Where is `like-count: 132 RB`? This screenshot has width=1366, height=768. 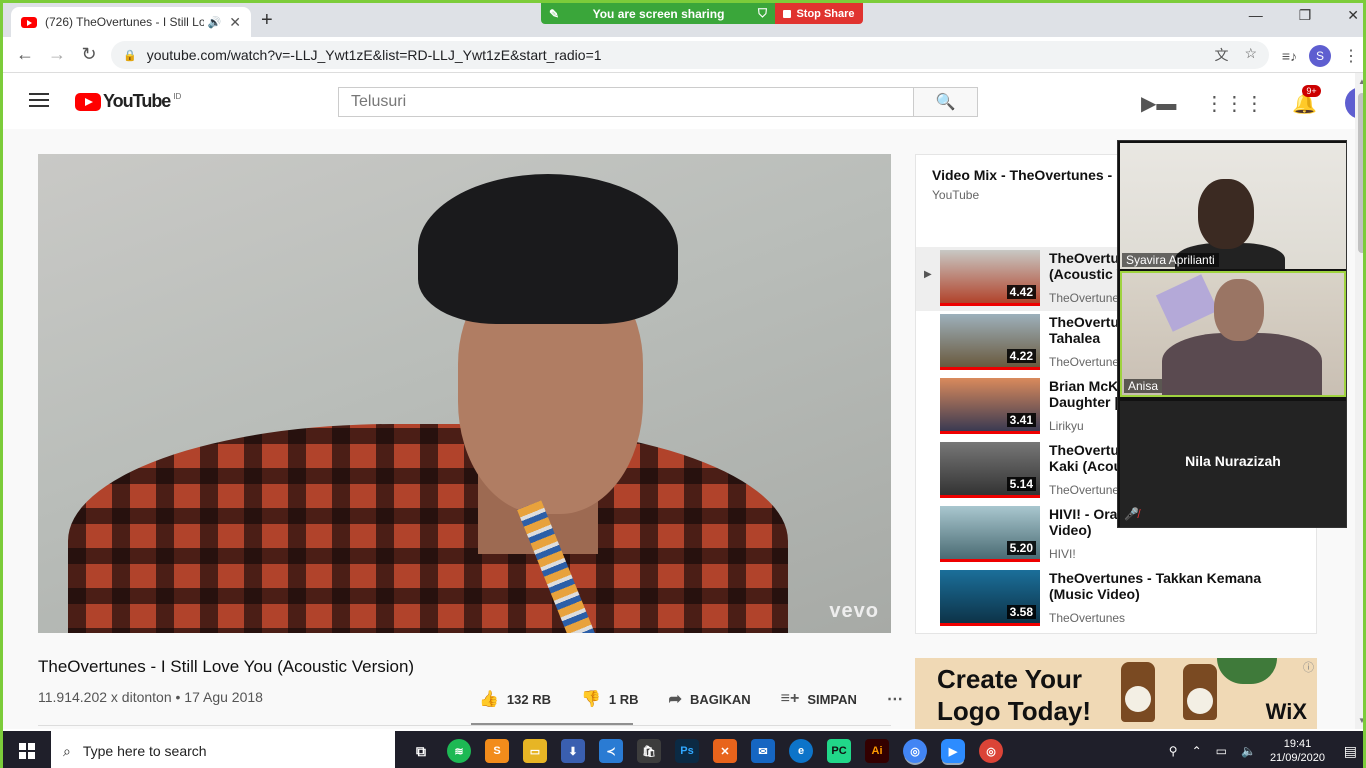 like-count: 132 RB is located at coordinates (528, 699).